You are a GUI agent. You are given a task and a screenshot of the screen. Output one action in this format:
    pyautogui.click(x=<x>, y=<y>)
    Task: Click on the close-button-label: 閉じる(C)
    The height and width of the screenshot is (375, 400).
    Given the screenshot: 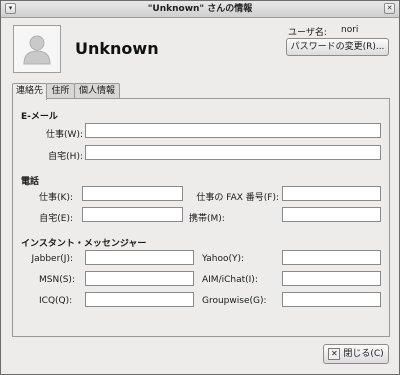 What is the action you would take?
    pyautogui.click(x=363, y=354)
    